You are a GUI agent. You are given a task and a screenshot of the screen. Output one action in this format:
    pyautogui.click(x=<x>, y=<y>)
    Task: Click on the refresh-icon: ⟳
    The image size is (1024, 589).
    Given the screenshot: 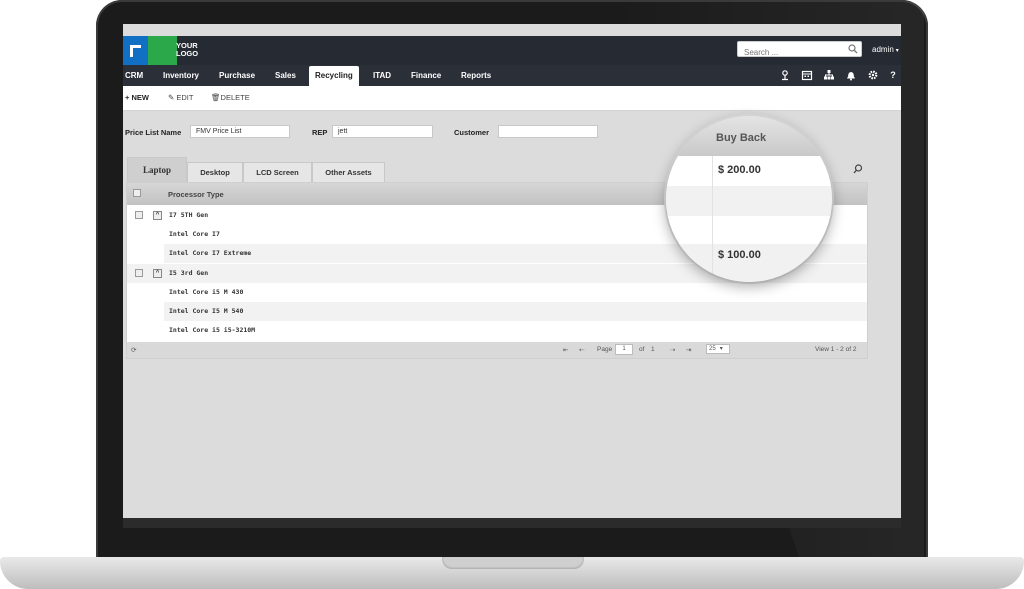 What is the action you would take?
    pyautogui.click(x=133, y=350)
    